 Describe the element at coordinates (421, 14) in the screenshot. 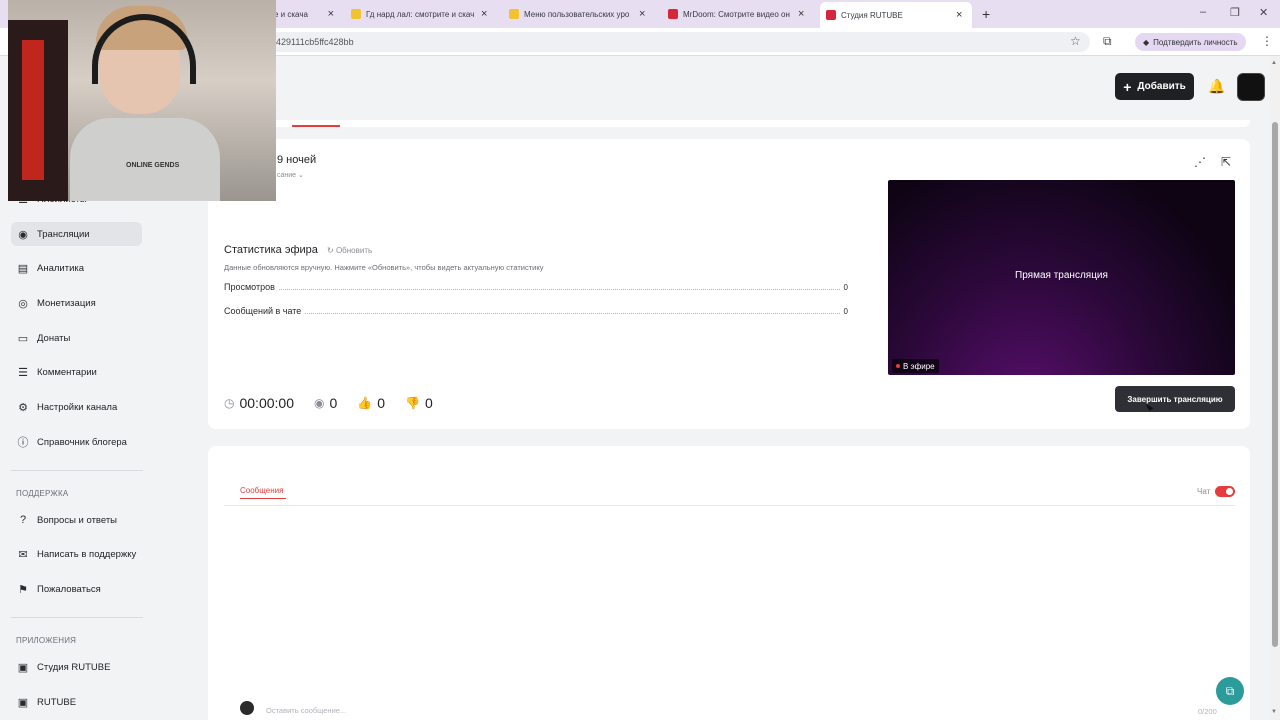

I see `browser-tab: Гд нард лал: смотрите и скач ×` at that location.